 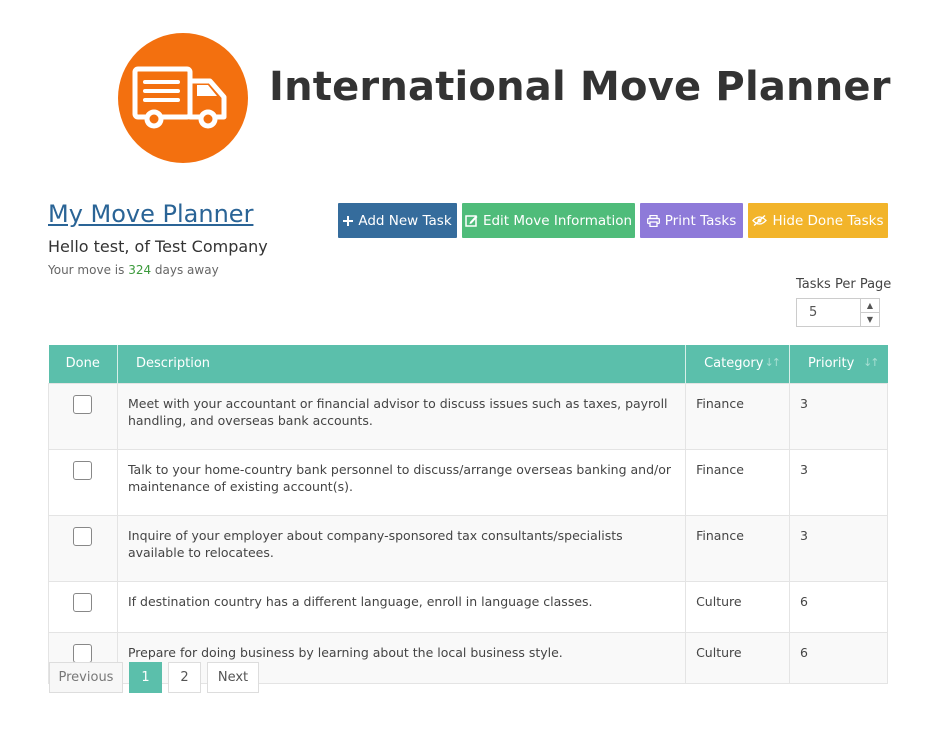 I want to click on hide-done-tasks-button: Hide Done Tasks, so click(x=818, y=220).